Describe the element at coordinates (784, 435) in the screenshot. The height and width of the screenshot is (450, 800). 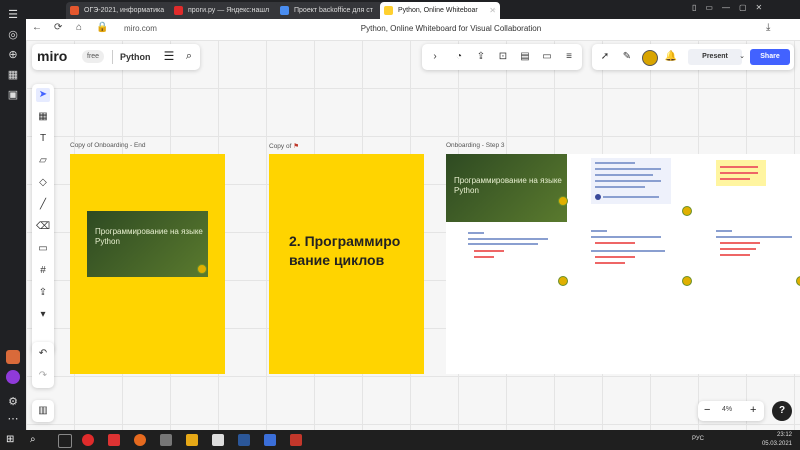
I see `time: 23:12` at that location.